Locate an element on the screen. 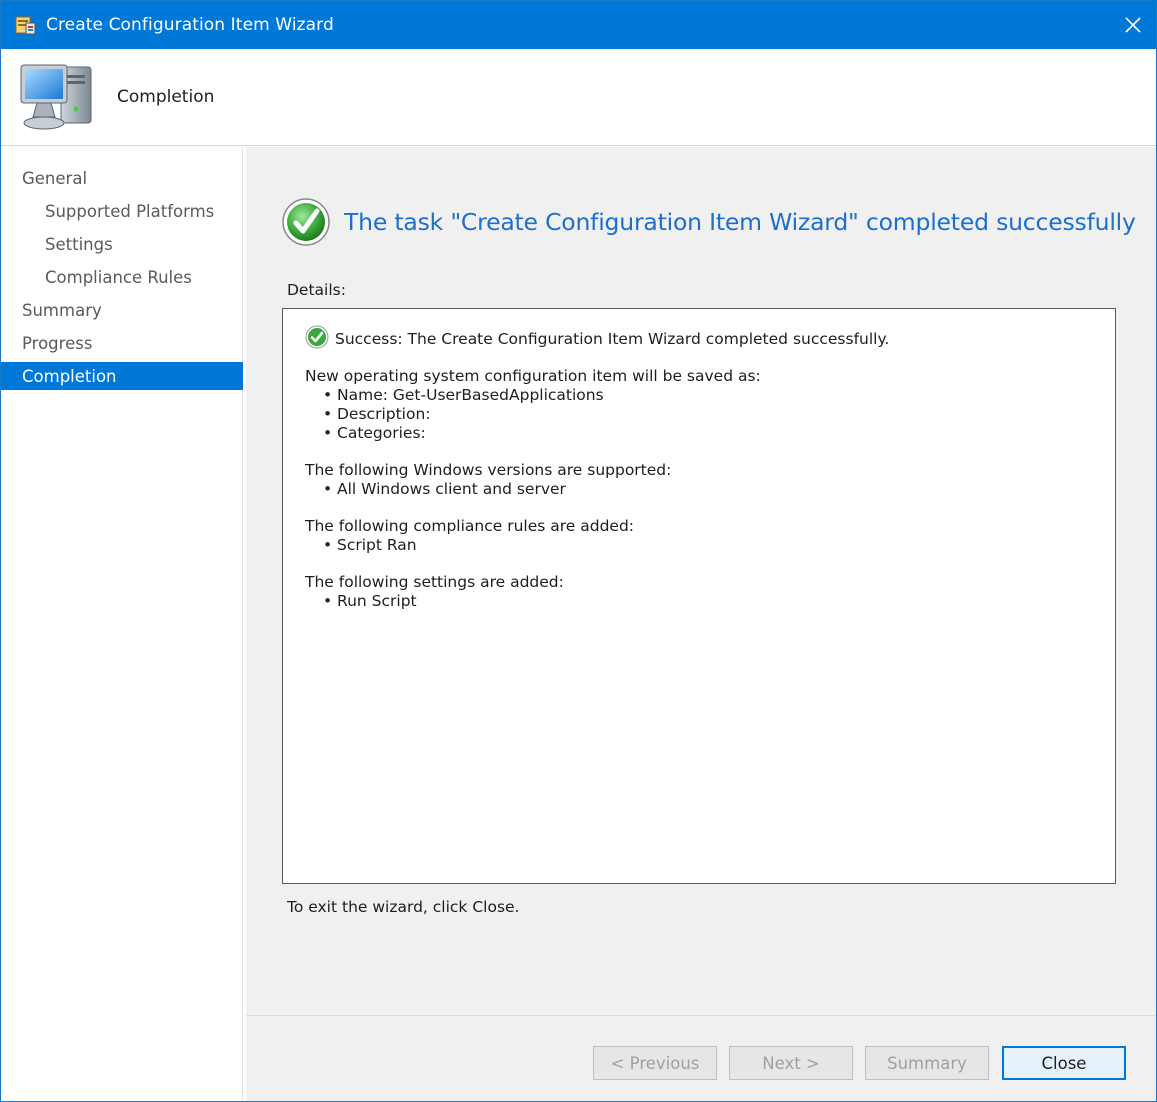 The height and width of the screenshot is (1102, 1157). previous-button: < Previous is located at coordinates (655, 1063).